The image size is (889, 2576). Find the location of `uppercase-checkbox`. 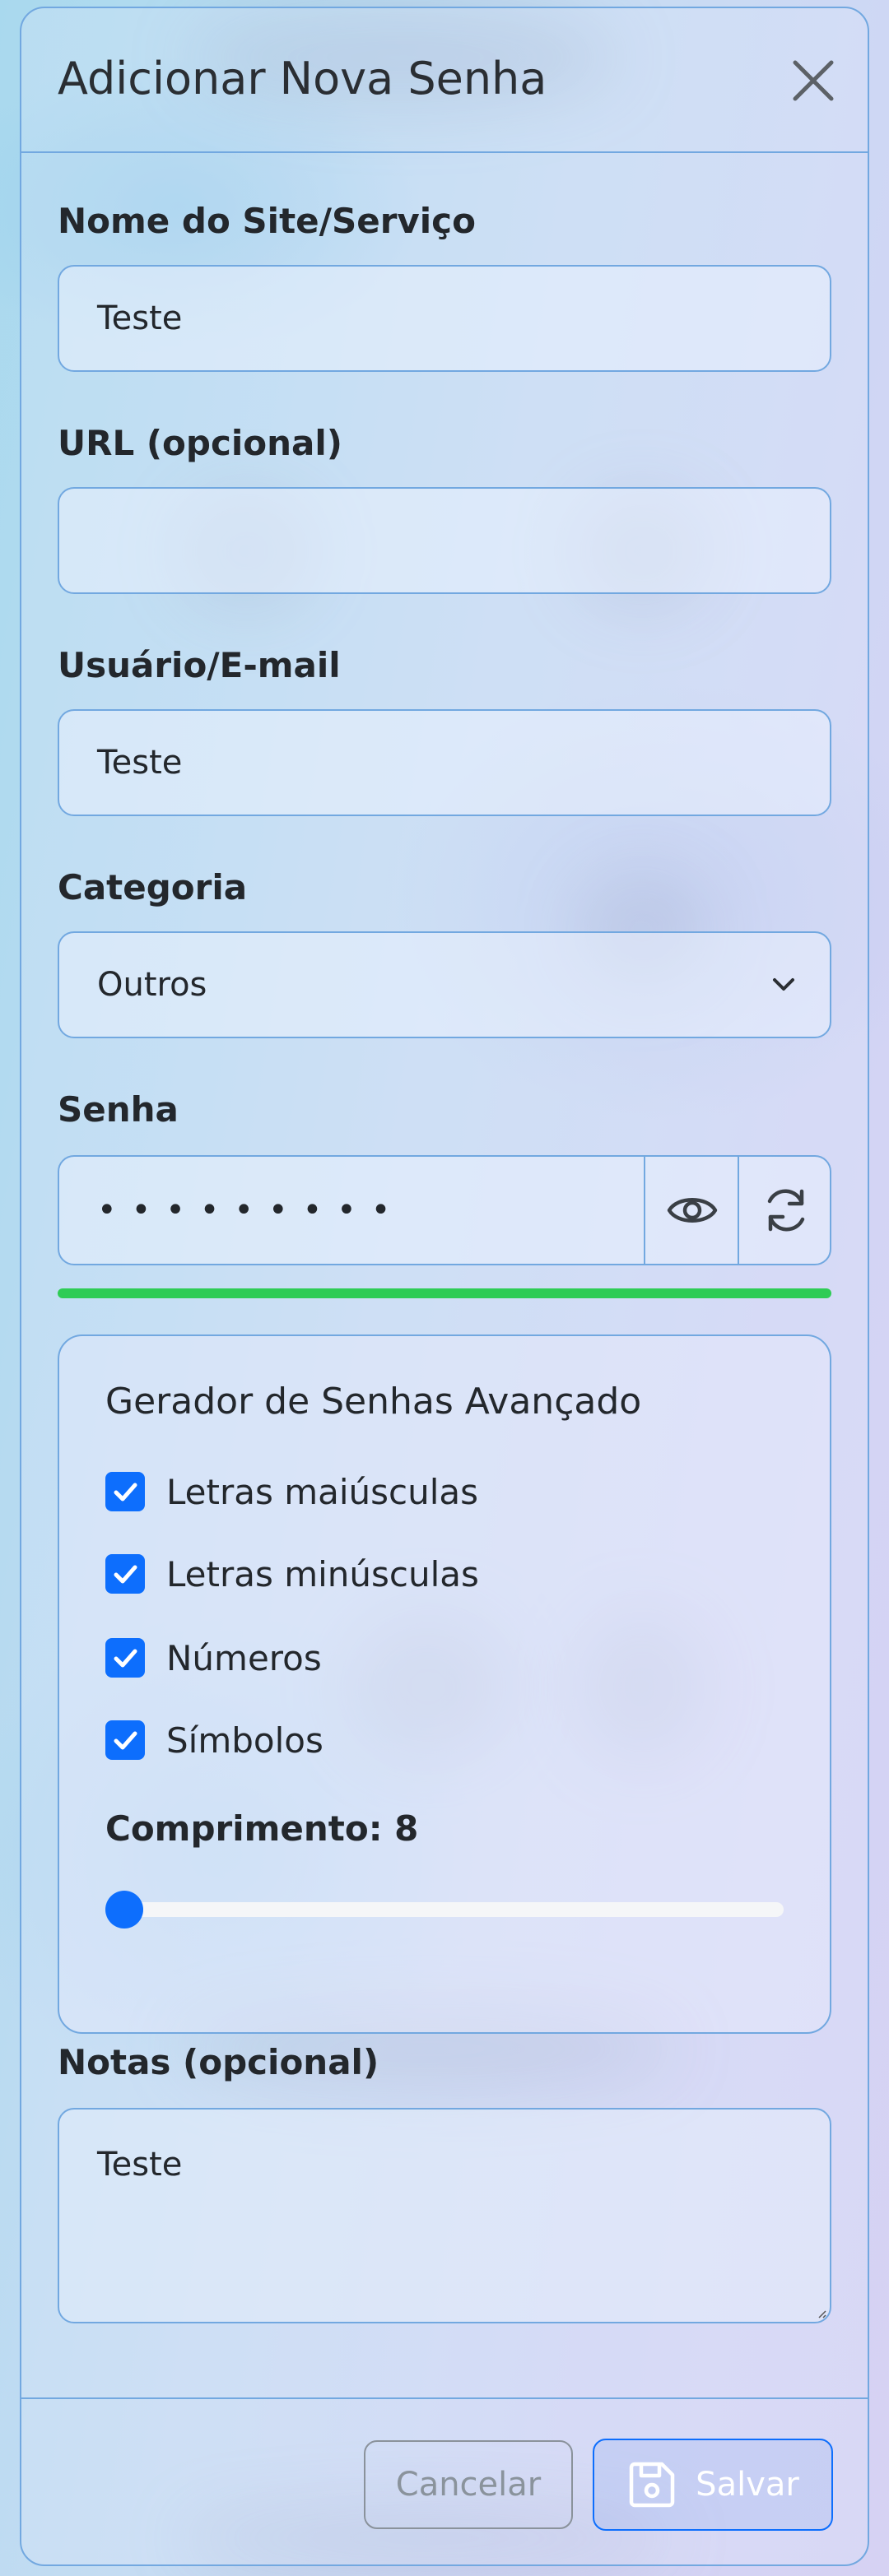

uppercase-checkbox is located at coordinates (125, 1491).